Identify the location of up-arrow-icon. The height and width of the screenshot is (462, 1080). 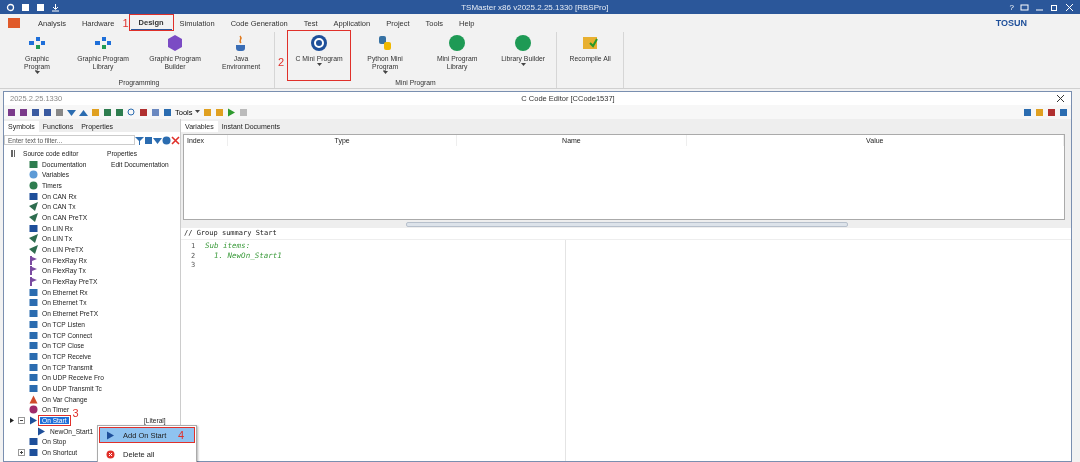
(83, 112).